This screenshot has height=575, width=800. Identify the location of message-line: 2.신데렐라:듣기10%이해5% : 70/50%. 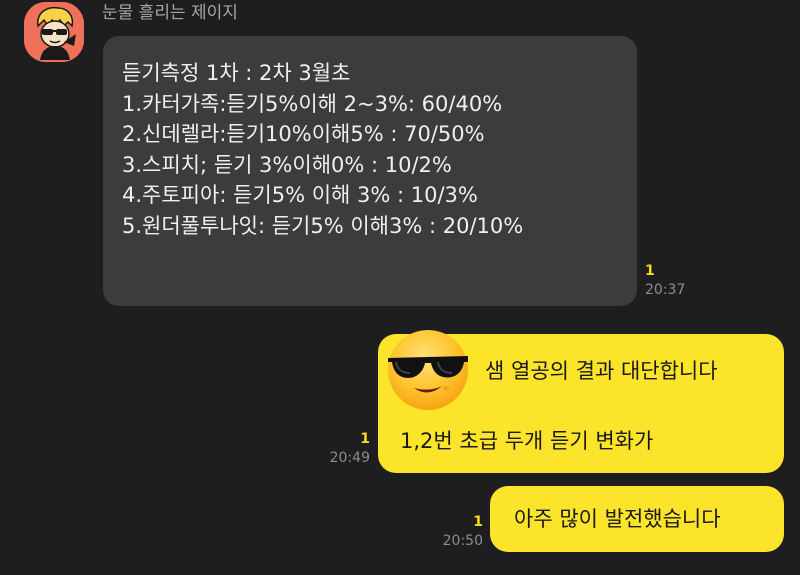
(303, 134).